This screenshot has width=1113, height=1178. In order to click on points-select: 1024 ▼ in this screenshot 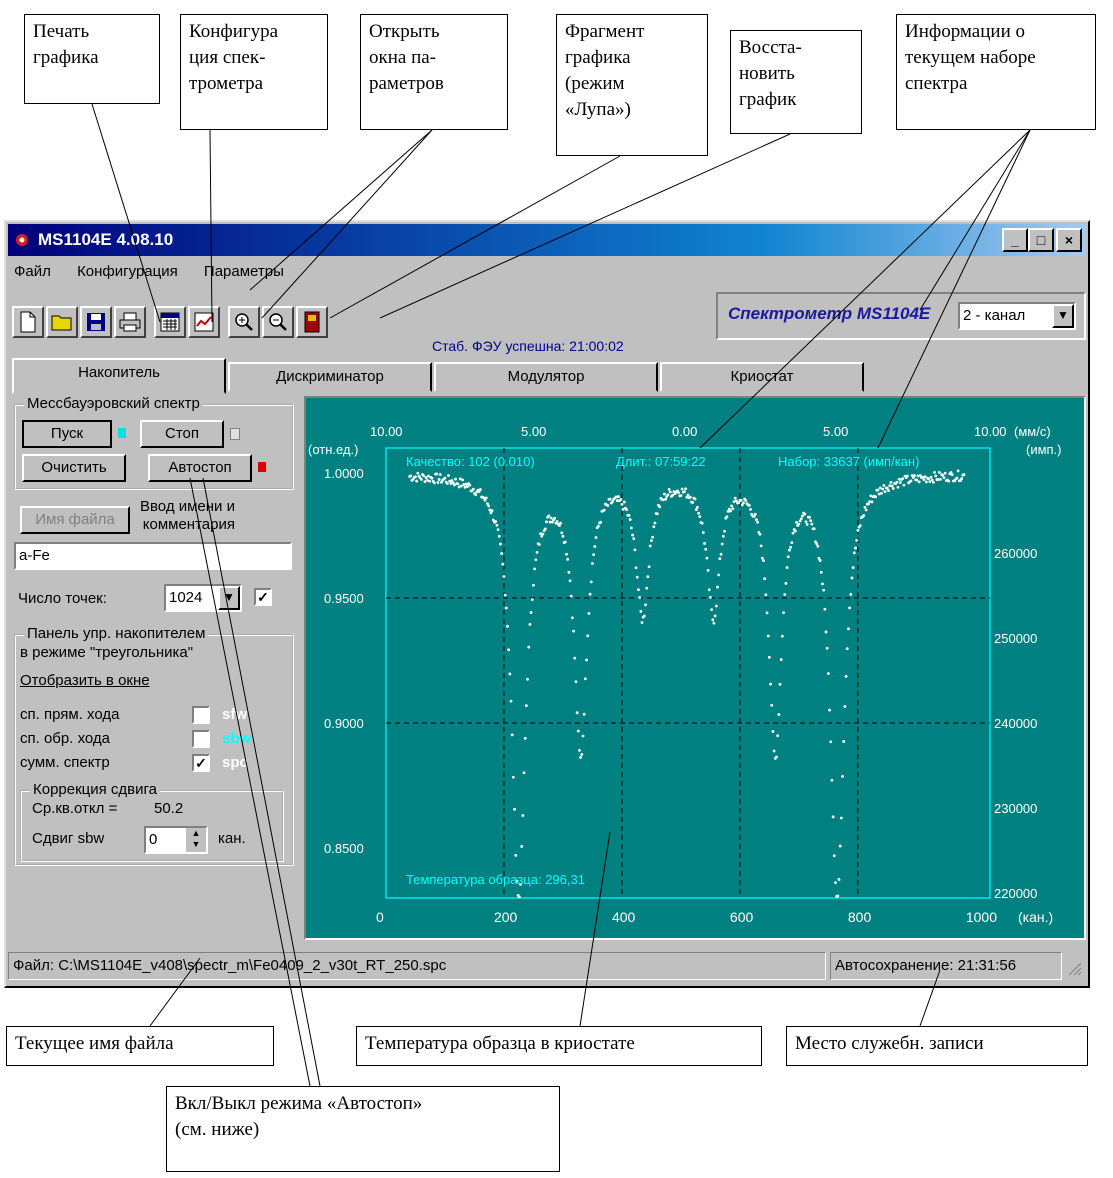, I will do `click(203, 598)`.